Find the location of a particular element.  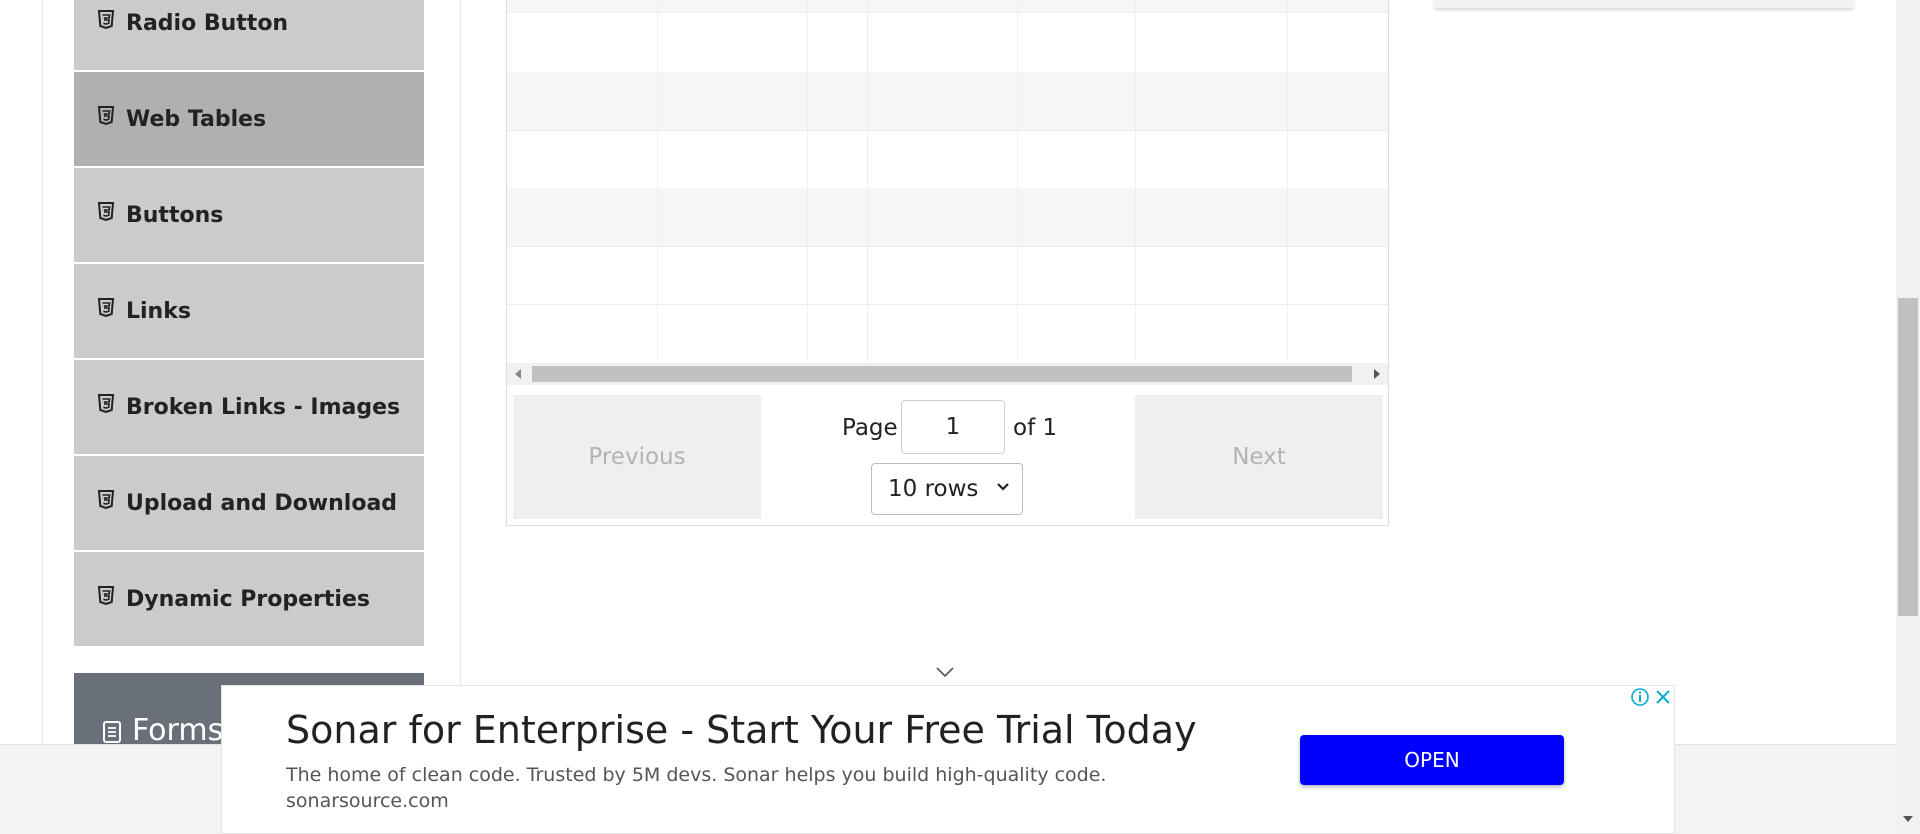

sidebar-item-upload-and-download: Upload and Download is located at coordinates (249, 503).